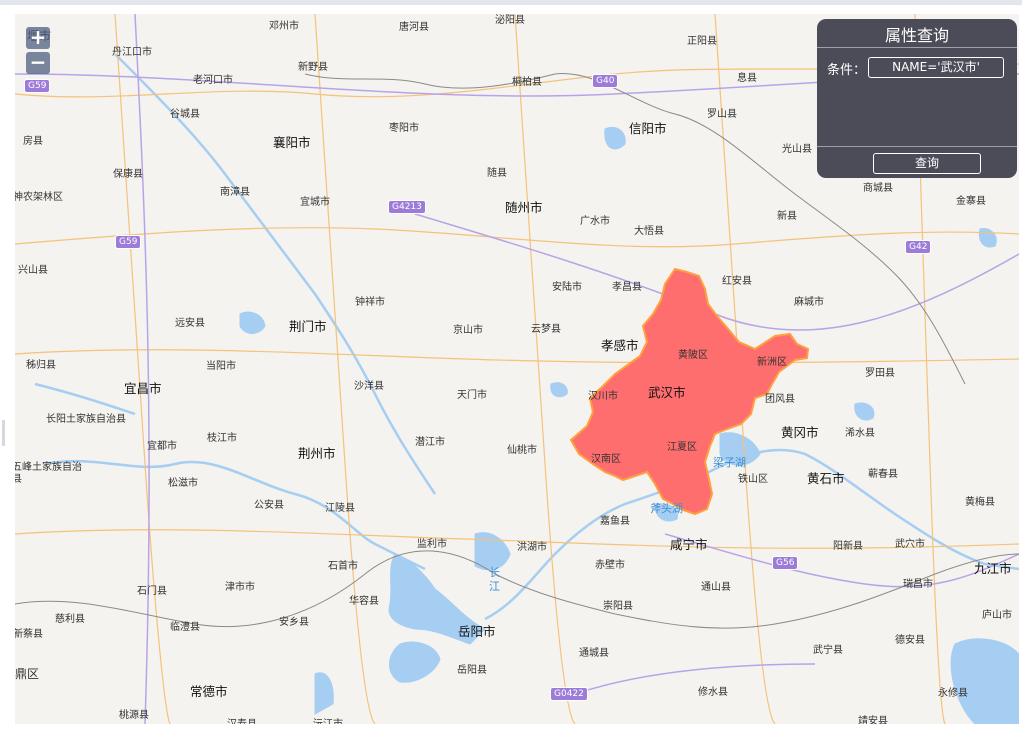  What do you see at coordinates (38, 38) in the screenshot?
I see `zoom-in-button: +` at bounding box center [38, 38].